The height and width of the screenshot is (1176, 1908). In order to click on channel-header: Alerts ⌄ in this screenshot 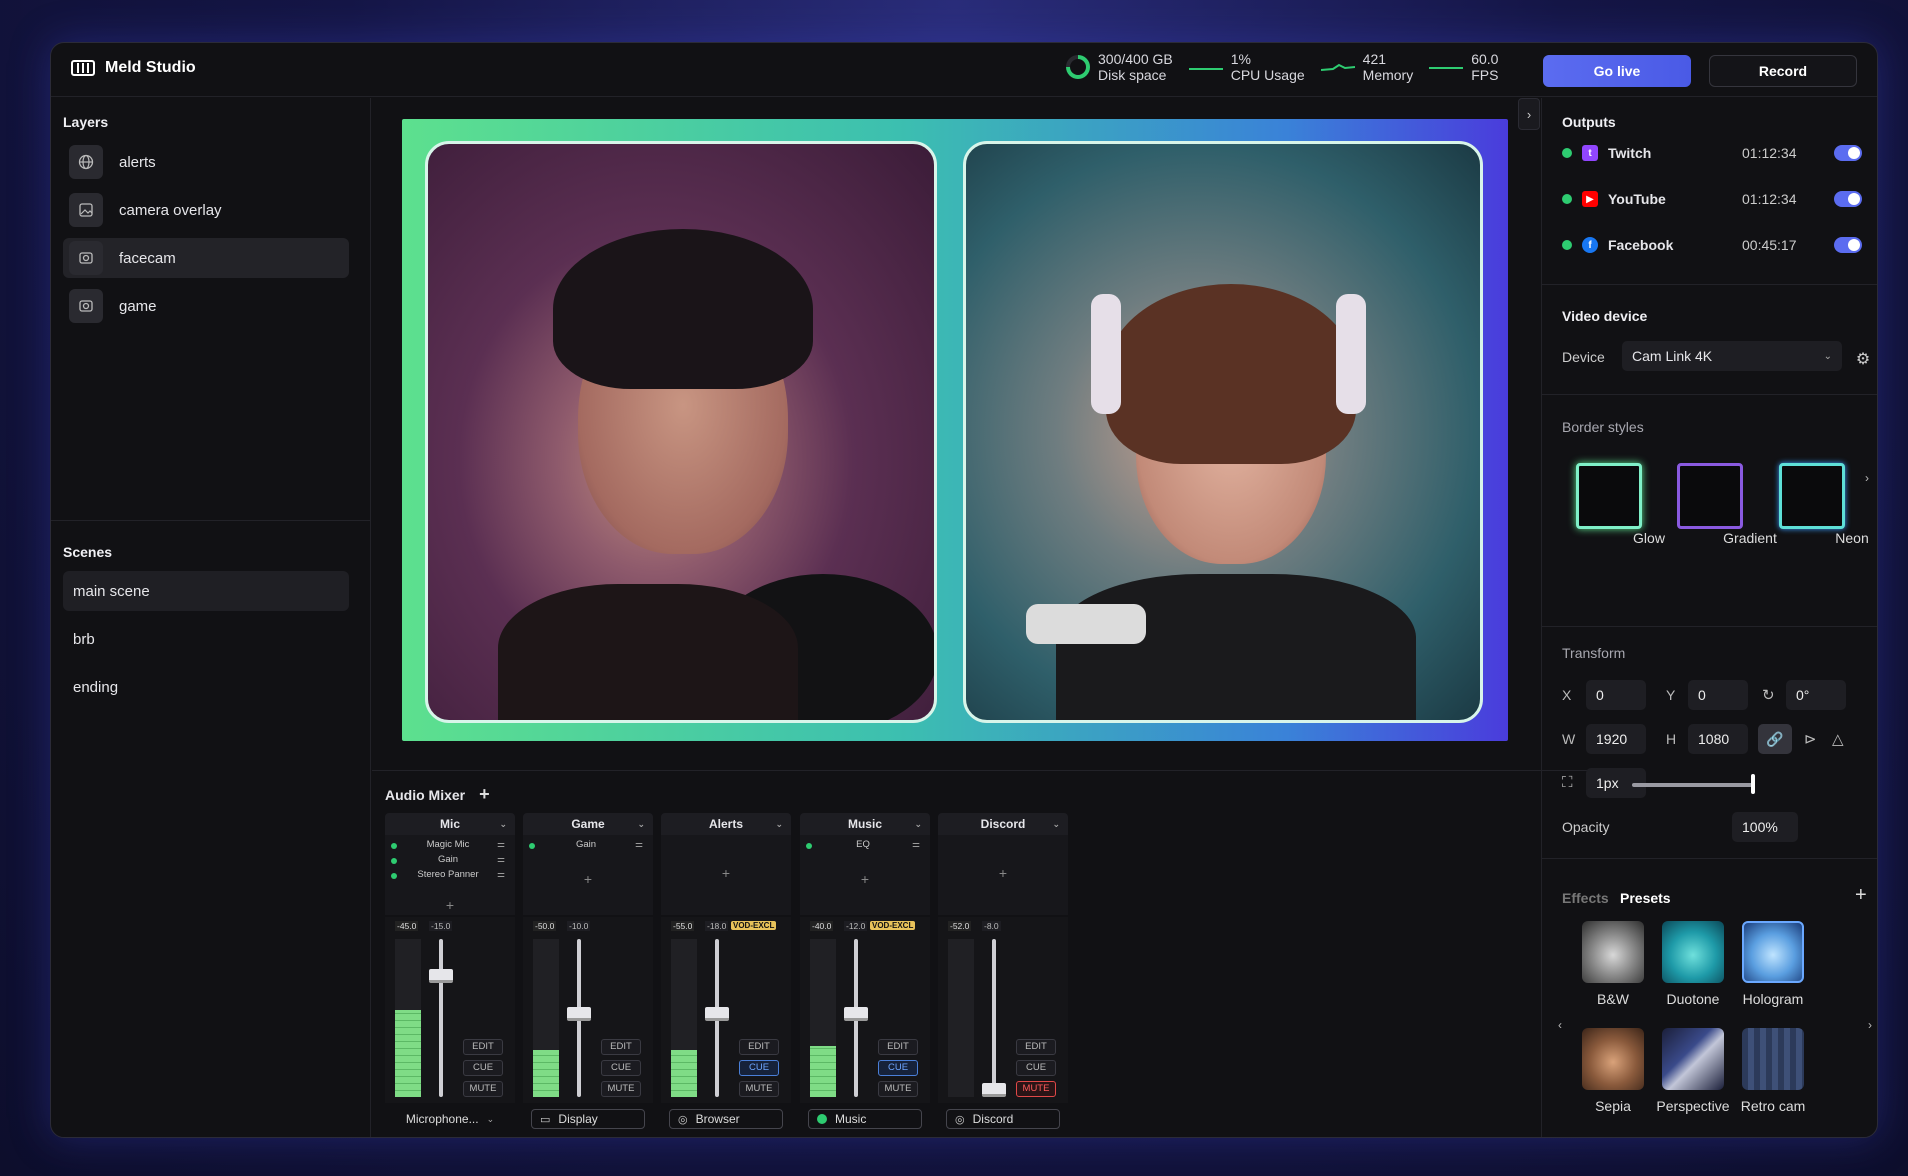, I will do `click(726, 824)`.